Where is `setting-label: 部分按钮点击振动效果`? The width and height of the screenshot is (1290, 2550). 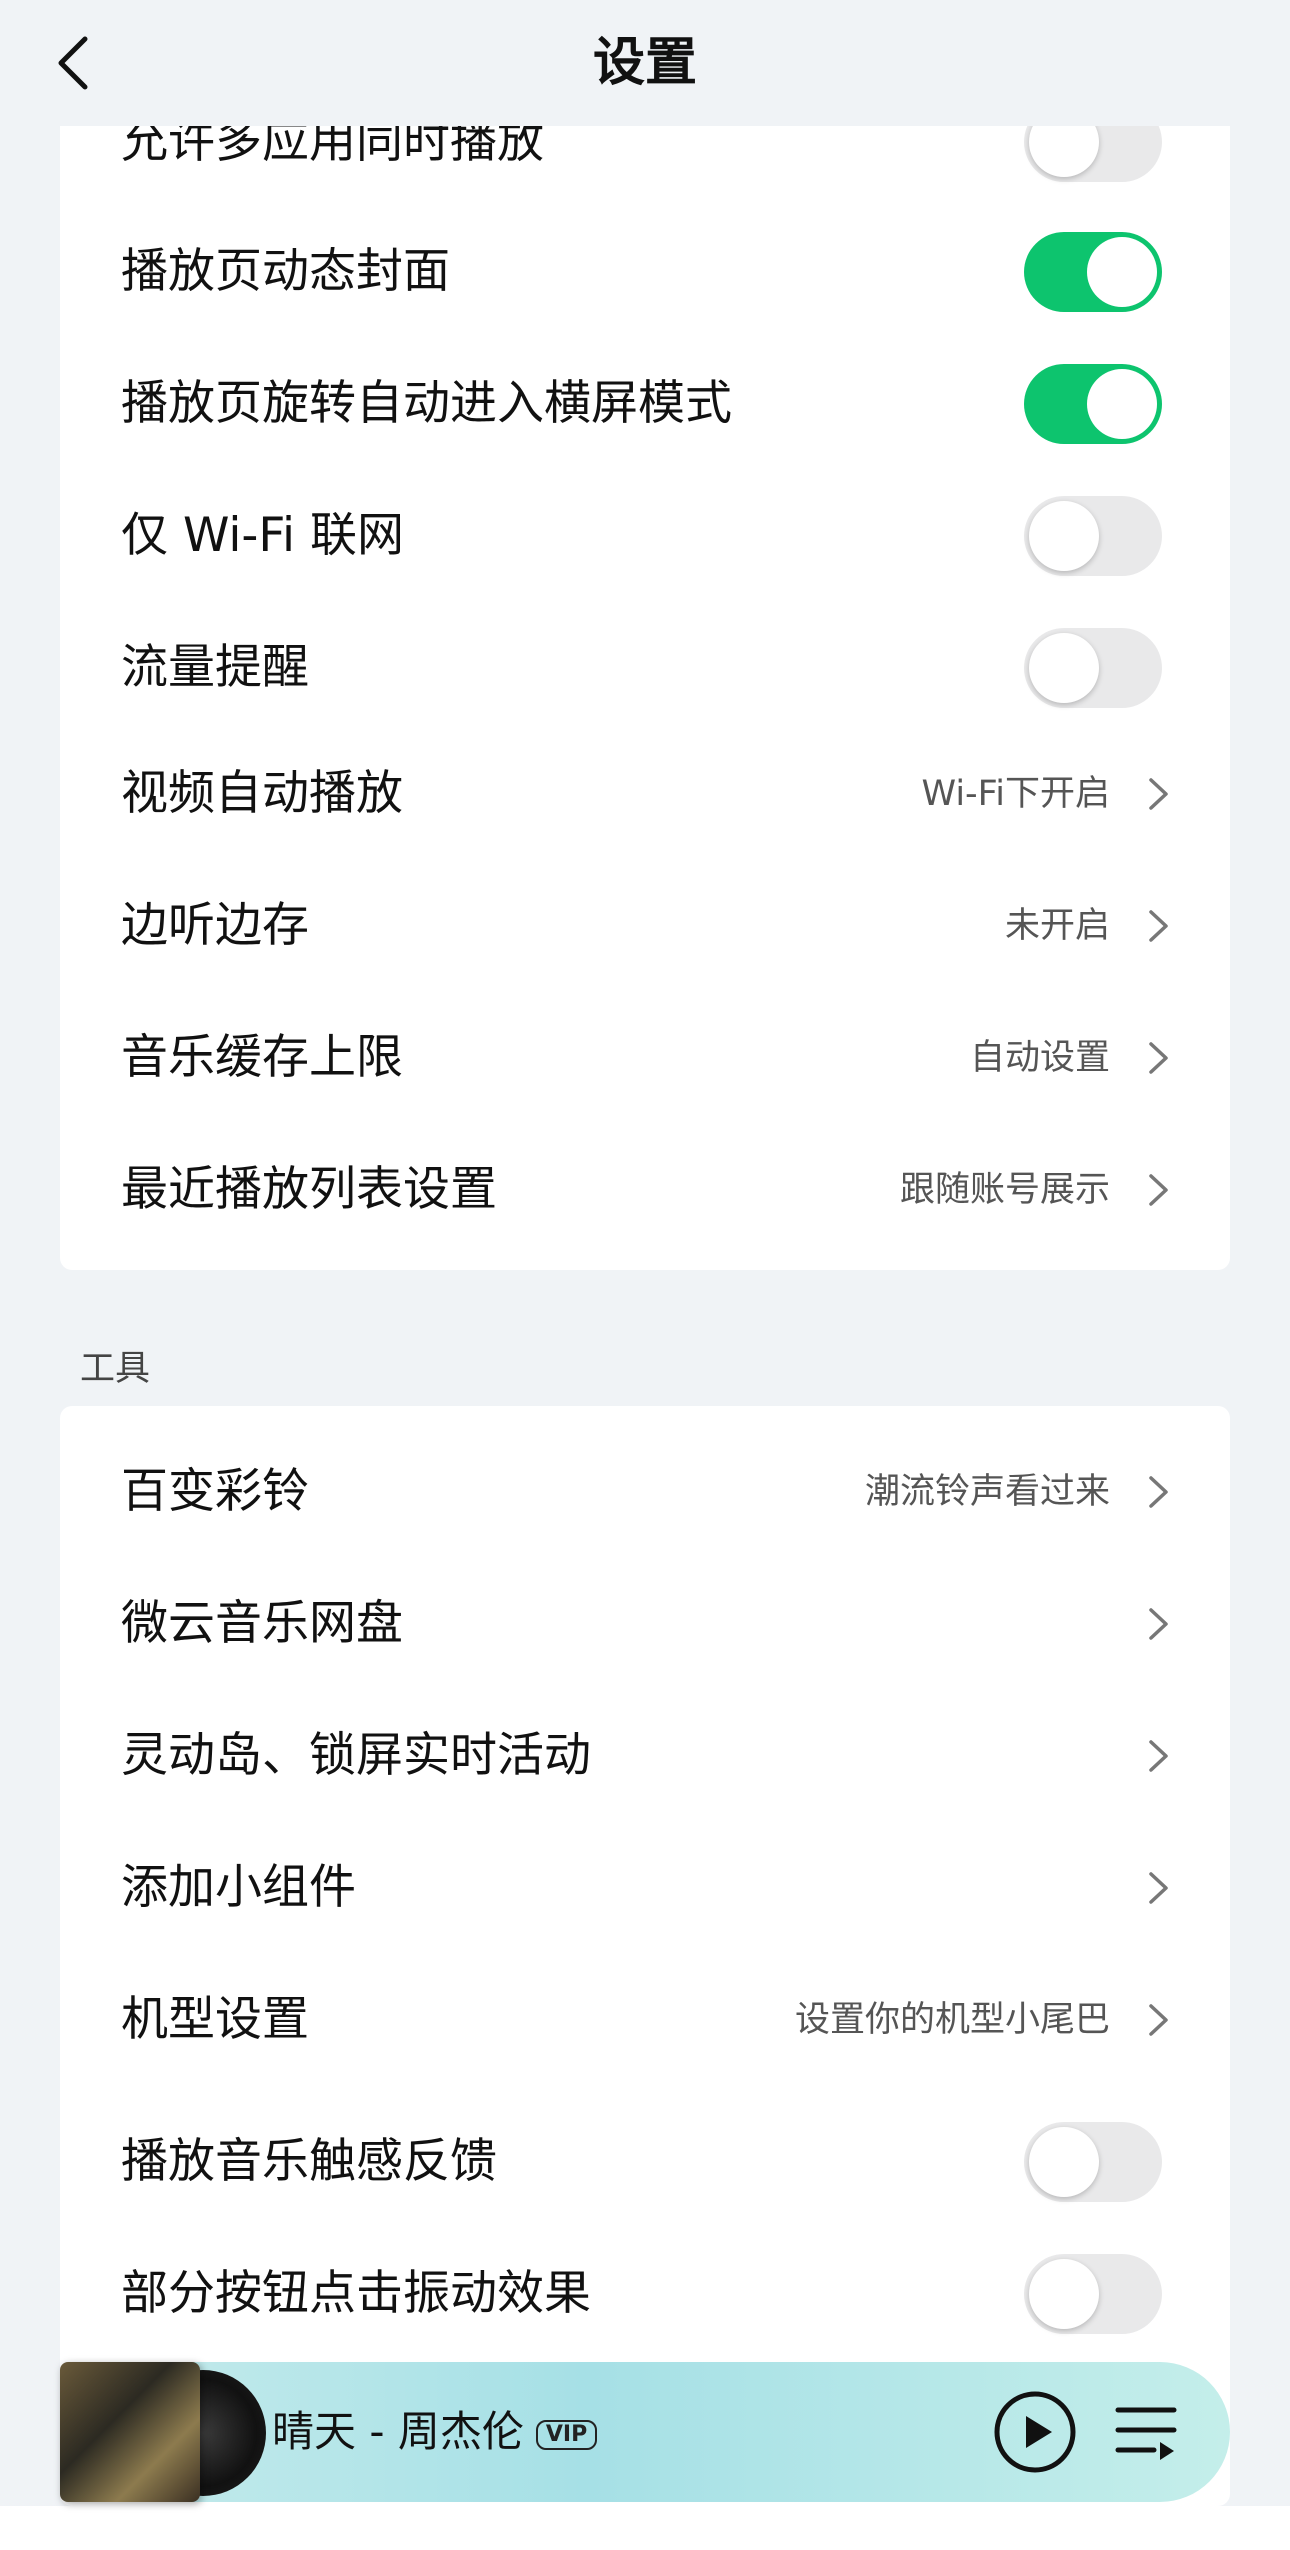 setting-label: 部分按钮点击振动效果 is located at coordinates (356, 2293).